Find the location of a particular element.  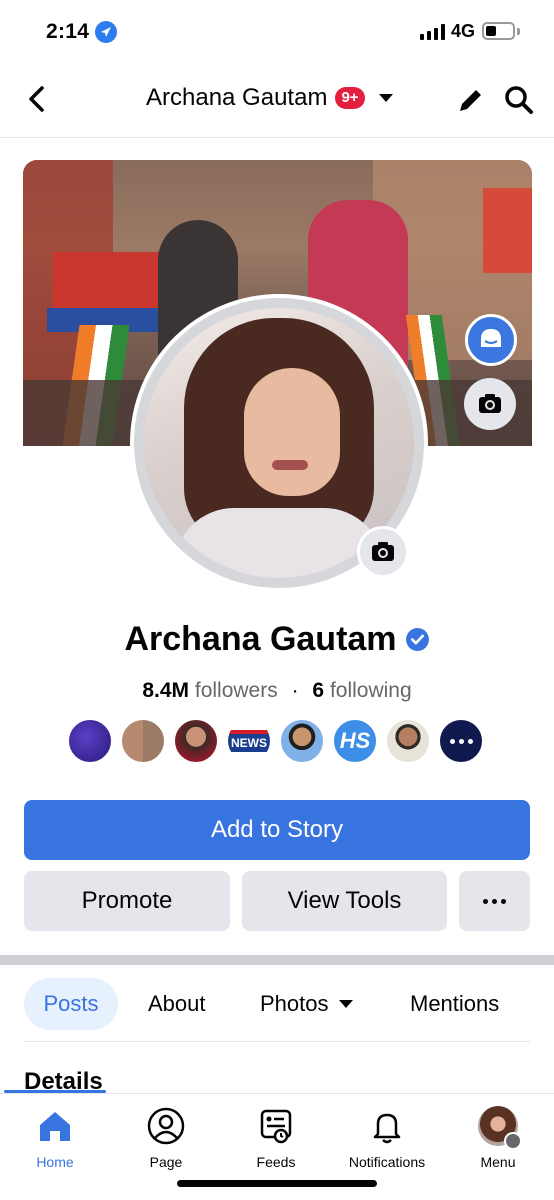

network-type: 4G is located at coordinates (463, 31).